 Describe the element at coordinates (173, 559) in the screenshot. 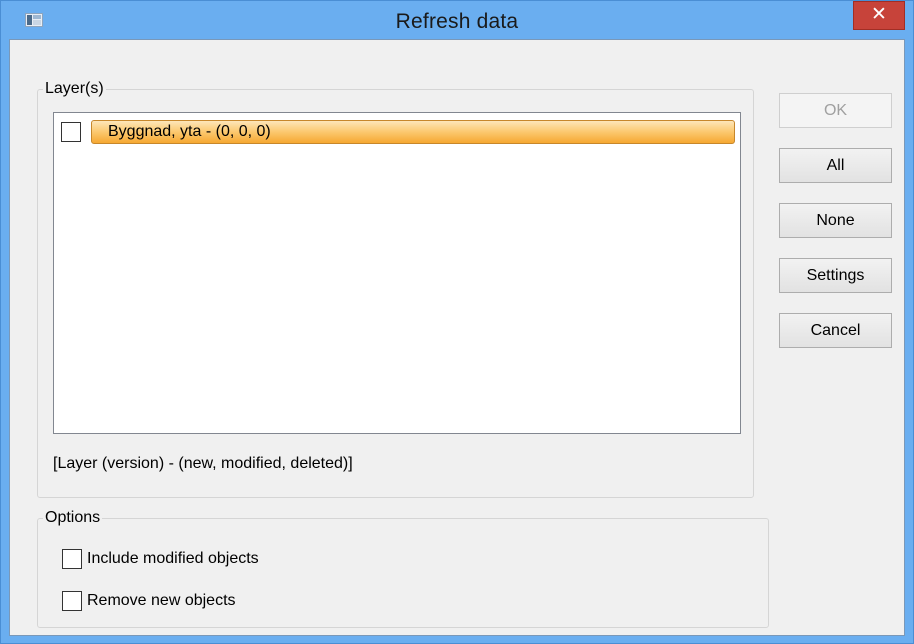

I see `include-modified-label: Include modified objects` at that location.